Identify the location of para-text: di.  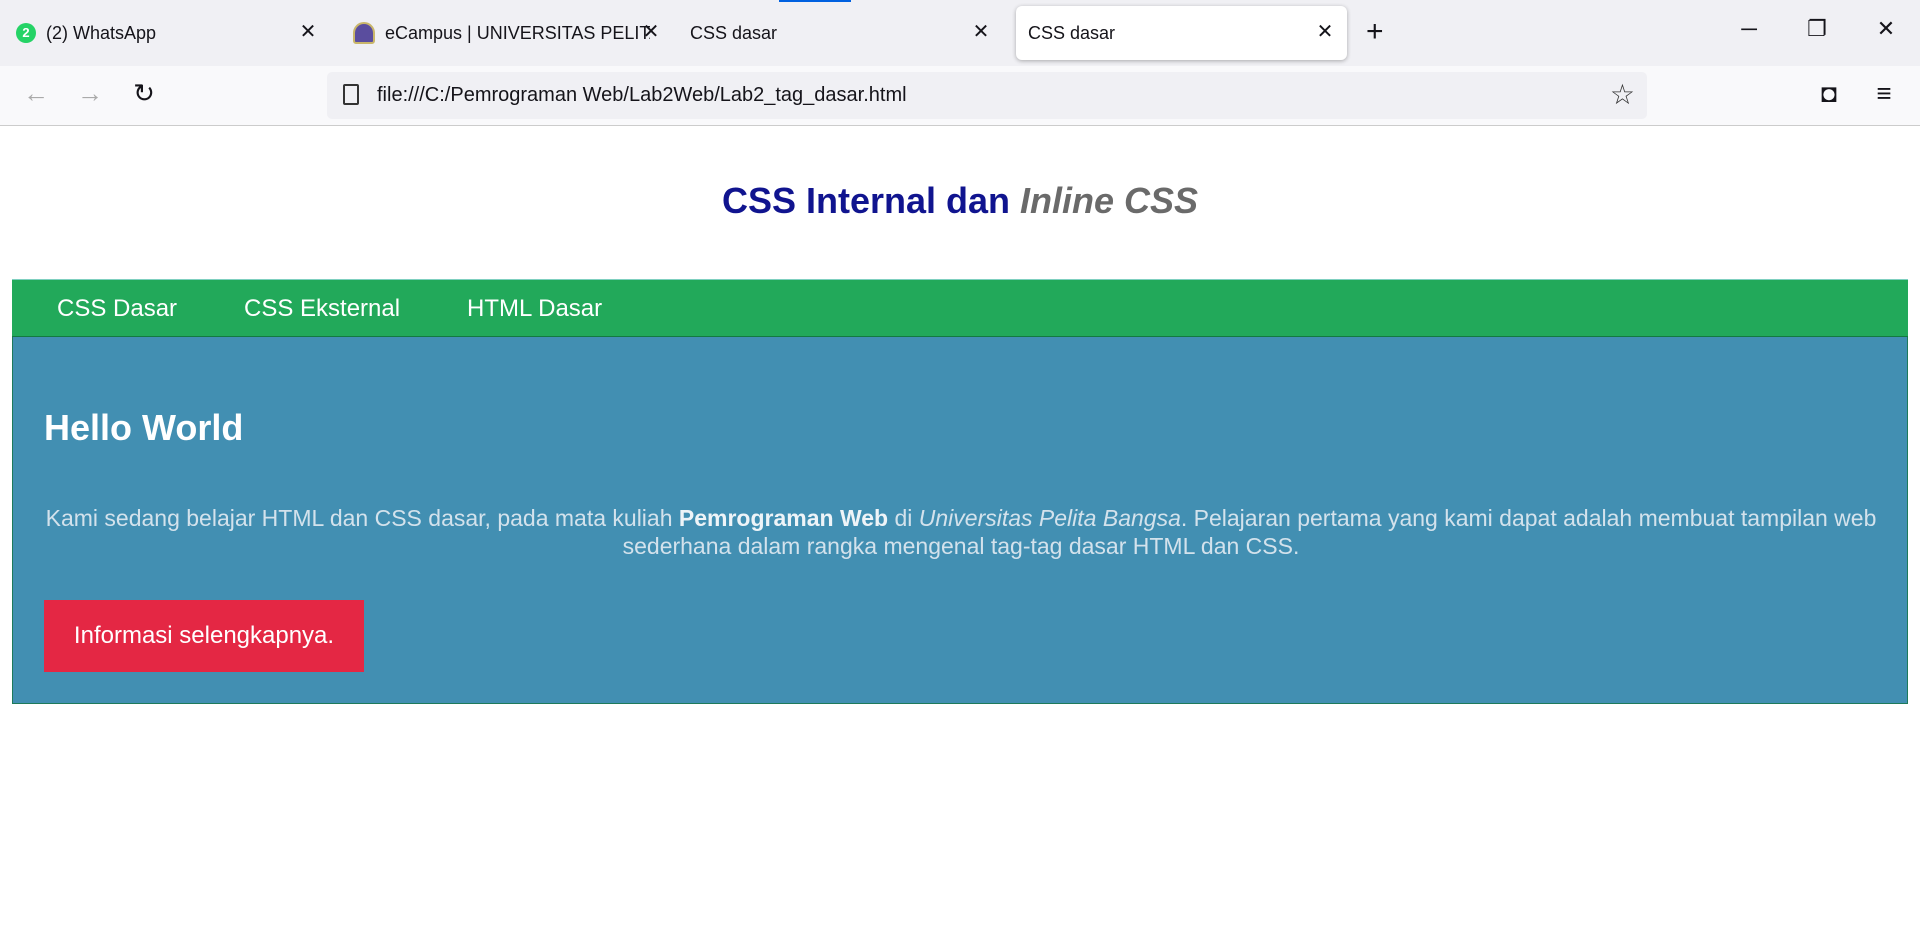
(903, 518).